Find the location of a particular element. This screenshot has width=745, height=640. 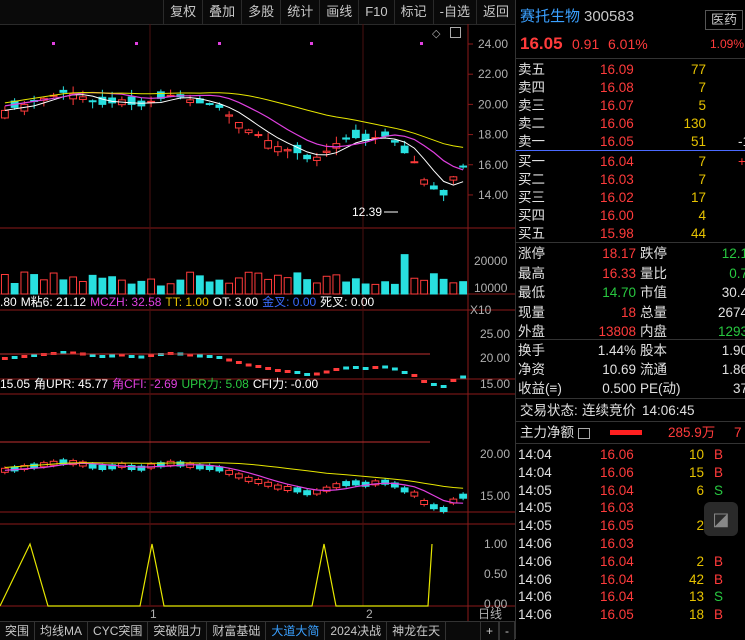

ask-price: 16.08 is located at coordinates (617, 87).